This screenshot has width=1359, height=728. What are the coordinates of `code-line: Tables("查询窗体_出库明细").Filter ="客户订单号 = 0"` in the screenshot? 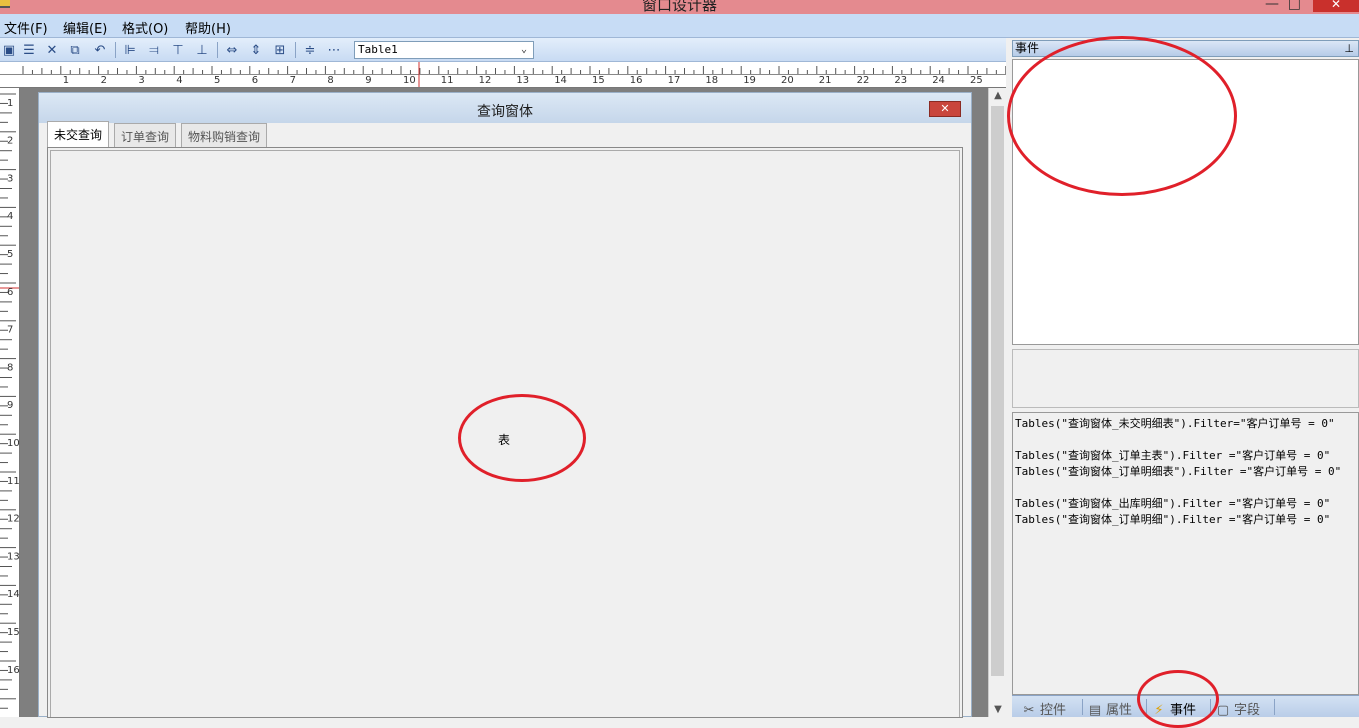 It's located at (1173, 503).